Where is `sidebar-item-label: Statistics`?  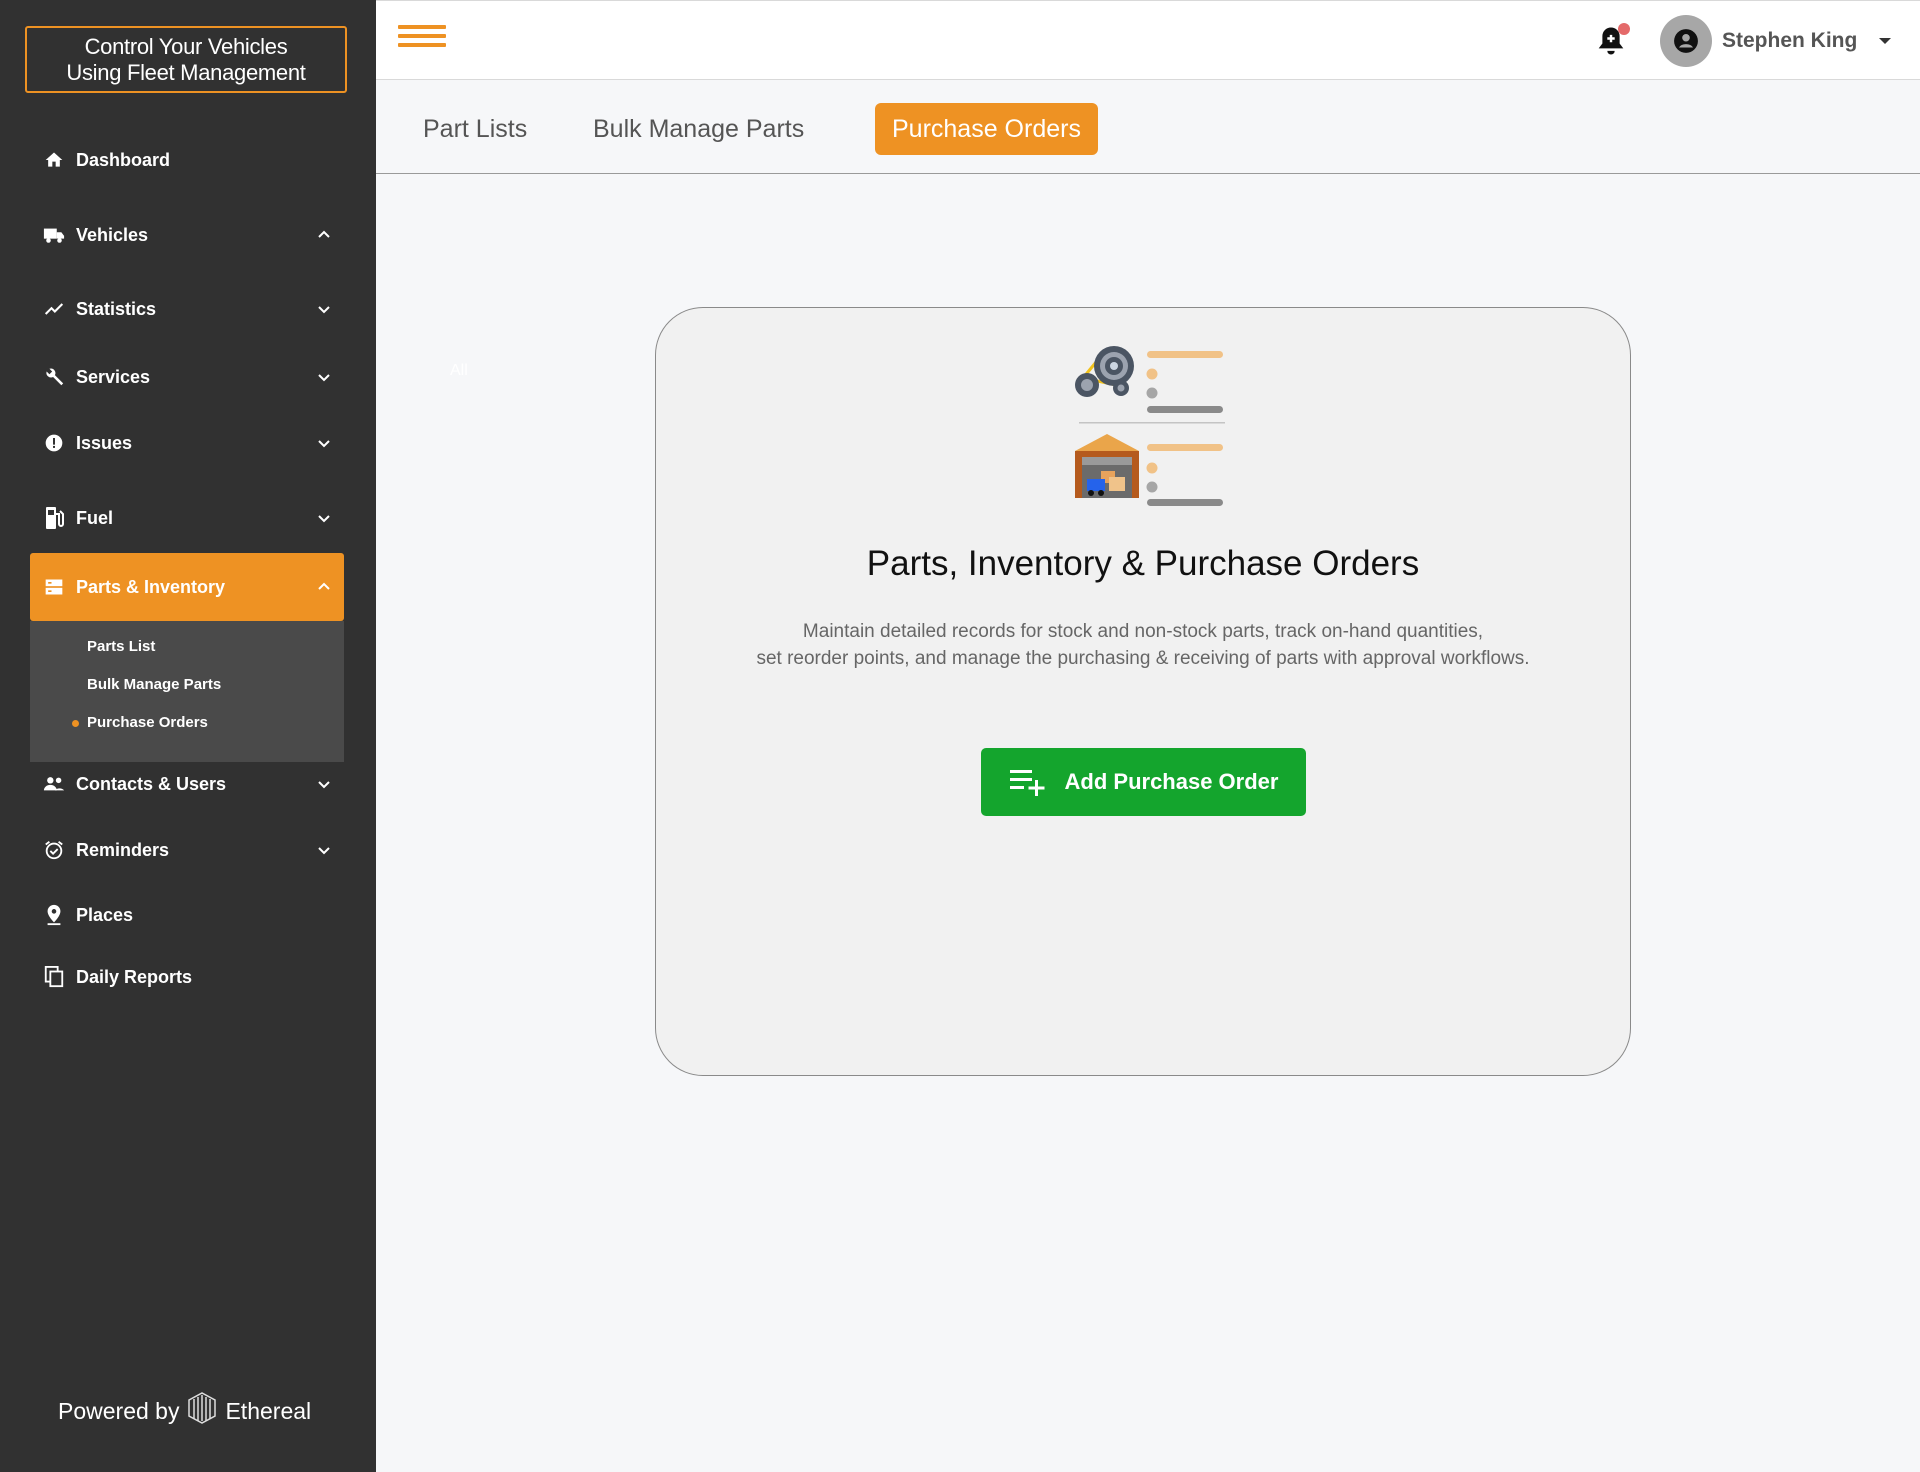 sidebar-item-label: Statistics is located at coordinates (116, 308).